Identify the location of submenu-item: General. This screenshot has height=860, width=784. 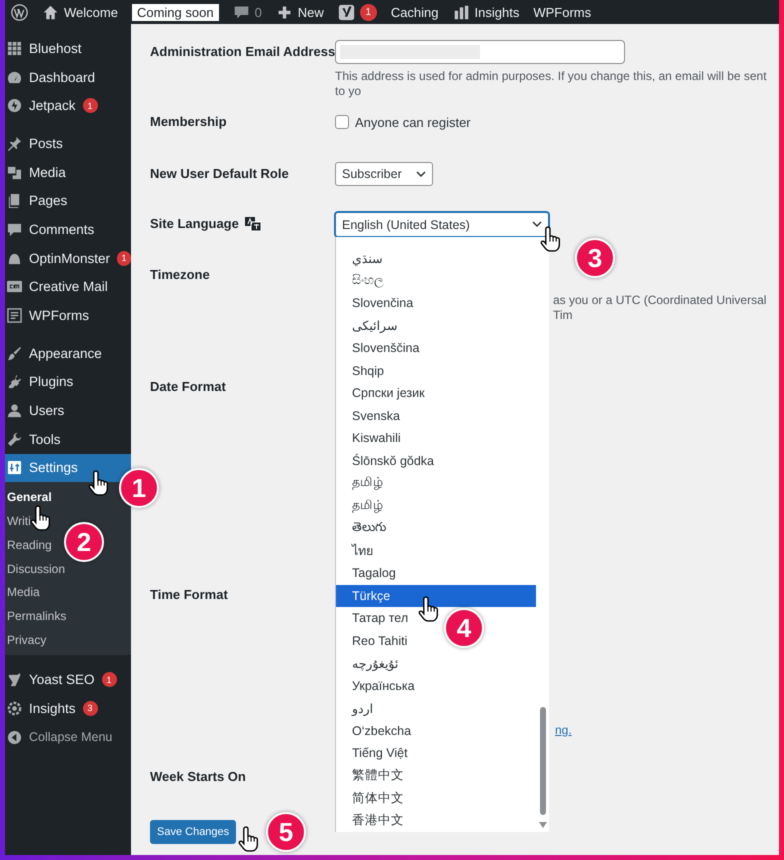
(29, 498).